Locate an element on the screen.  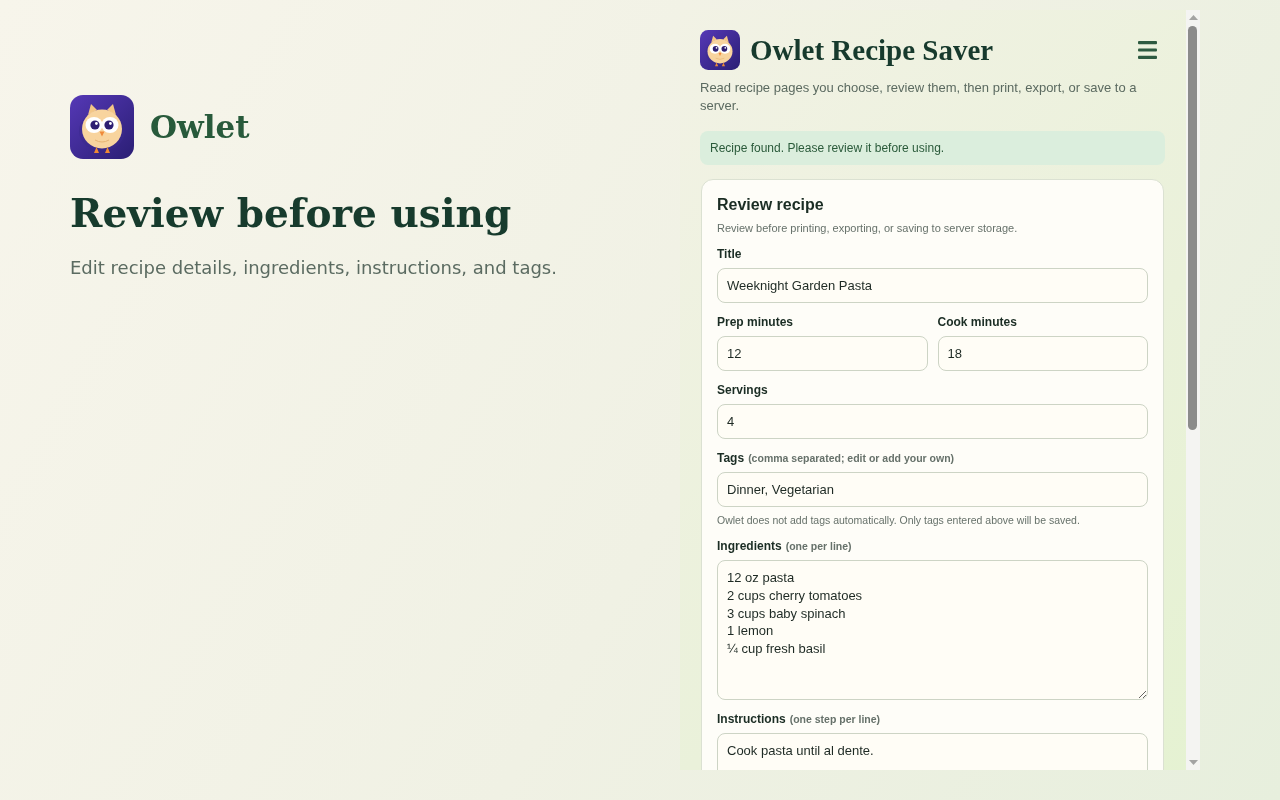
help-text: Owlet does not add tags automatically. Only tags entered above will be saved. is located at coordinates (899, 520).